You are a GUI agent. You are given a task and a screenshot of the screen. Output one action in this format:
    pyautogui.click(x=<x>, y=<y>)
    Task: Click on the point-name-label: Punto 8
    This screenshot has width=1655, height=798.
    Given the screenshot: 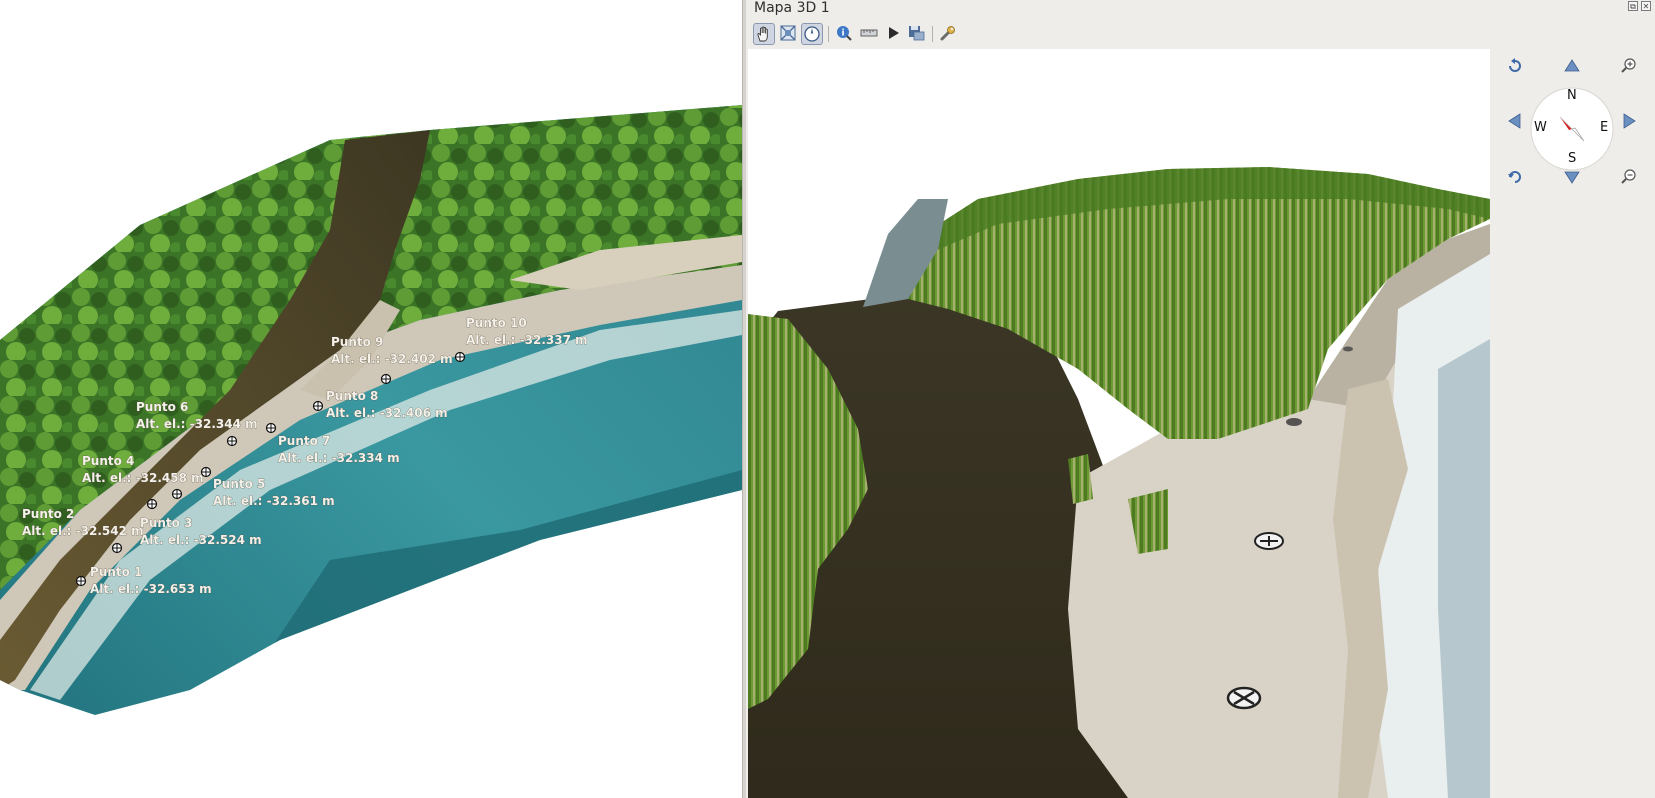 What is the action you would take?
    pyautogui.click(x=352, y=396)
    